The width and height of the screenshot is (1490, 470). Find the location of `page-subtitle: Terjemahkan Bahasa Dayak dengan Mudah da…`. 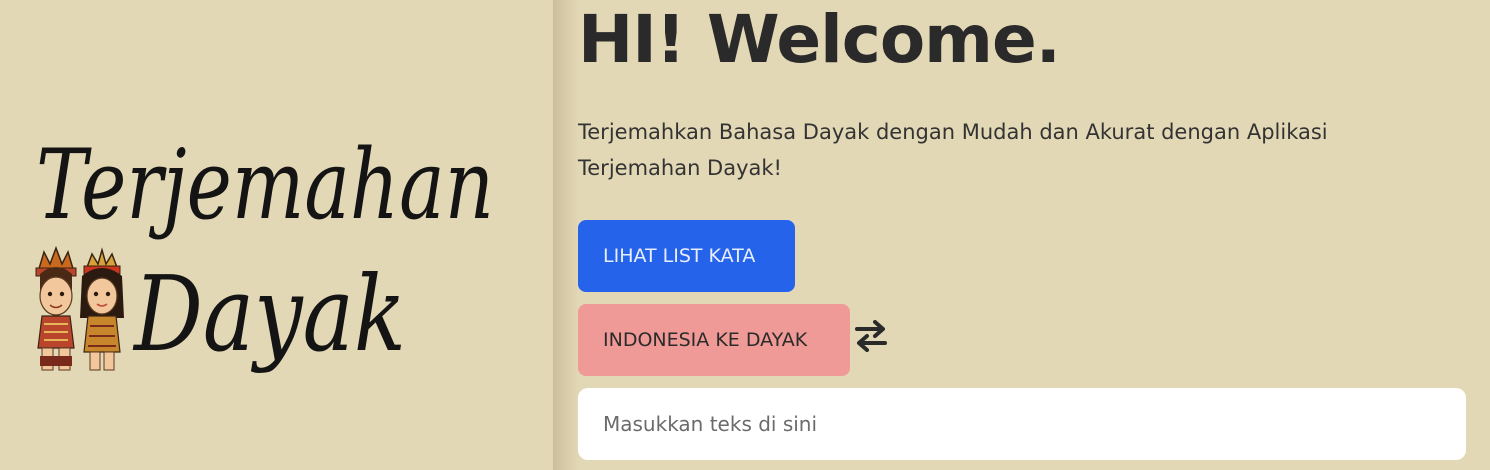

page-subtitle: Terjemahkan Bahasa Dayak dengan Mudah da… is located at coordinates (953, 150).